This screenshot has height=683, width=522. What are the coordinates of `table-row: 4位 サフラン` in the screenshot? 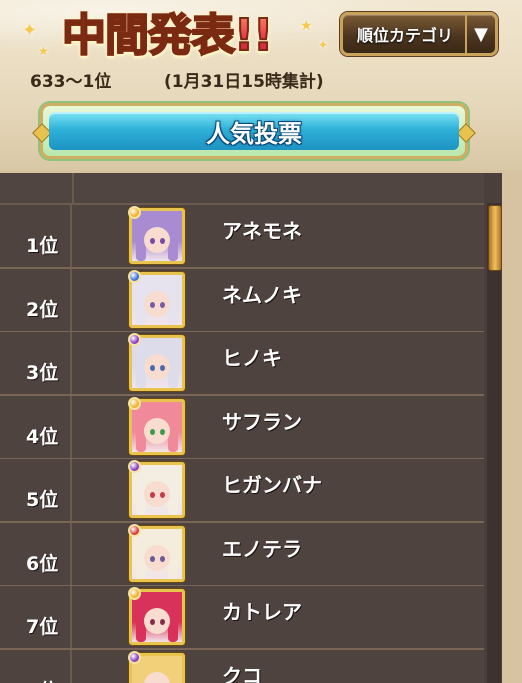 It's located at (242, 428).